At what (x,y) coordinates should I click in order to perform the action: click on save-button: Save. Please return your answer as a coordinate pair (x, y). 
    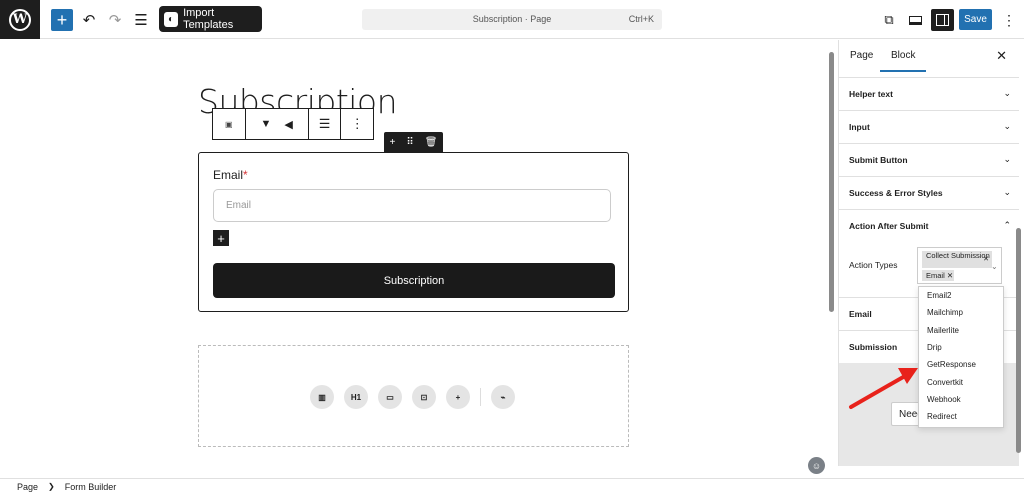
    Looking at the image, I should click on (975, 19).